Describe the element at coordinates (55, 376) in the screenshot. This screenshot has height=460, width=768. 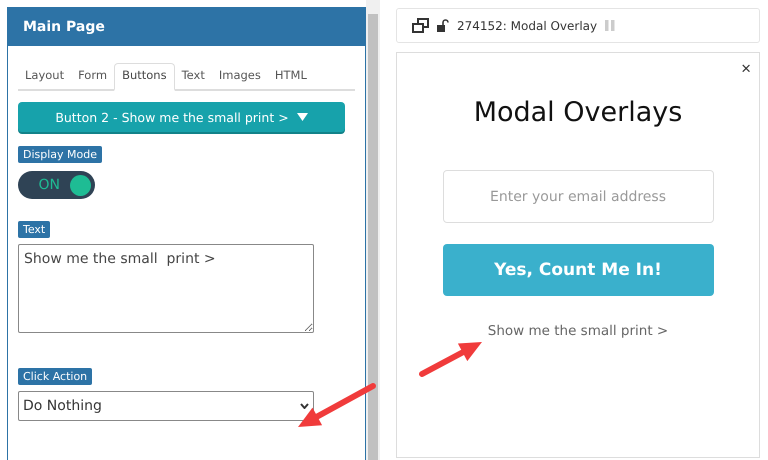
I see `field-label: Click Action` at that location.